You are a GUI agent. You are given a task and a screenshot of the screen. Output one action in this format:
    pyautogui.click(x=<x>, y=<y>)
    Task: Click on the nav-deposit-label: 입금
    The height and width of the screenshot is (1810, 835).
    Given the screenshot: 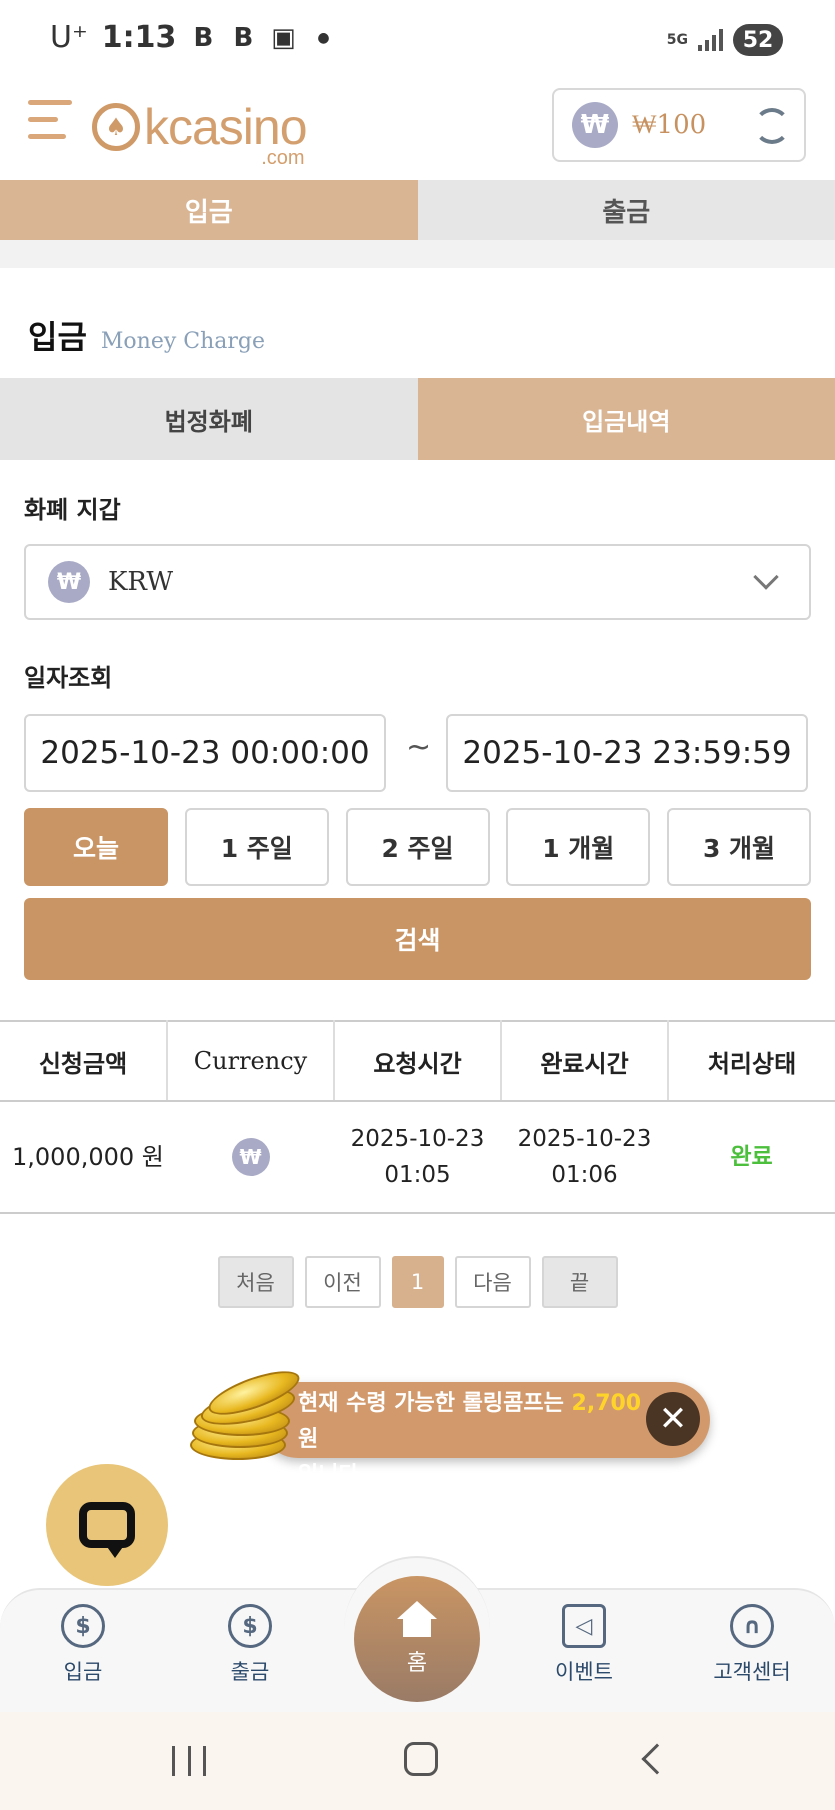 What is the action you would take?
    pyautogui.click(x=83, y=1672)
    